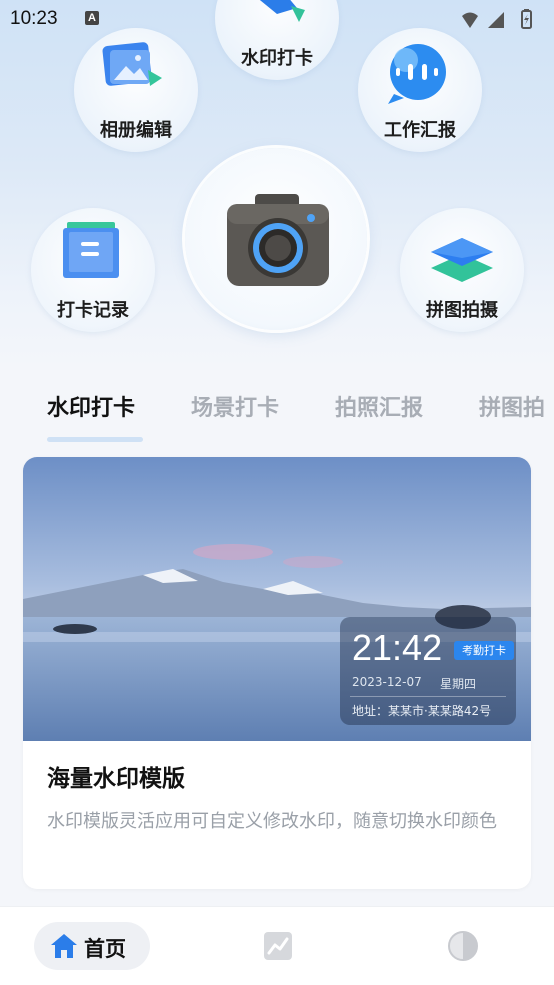  I want to click on shortcut-label: 工作汇报, so click(420, 130).